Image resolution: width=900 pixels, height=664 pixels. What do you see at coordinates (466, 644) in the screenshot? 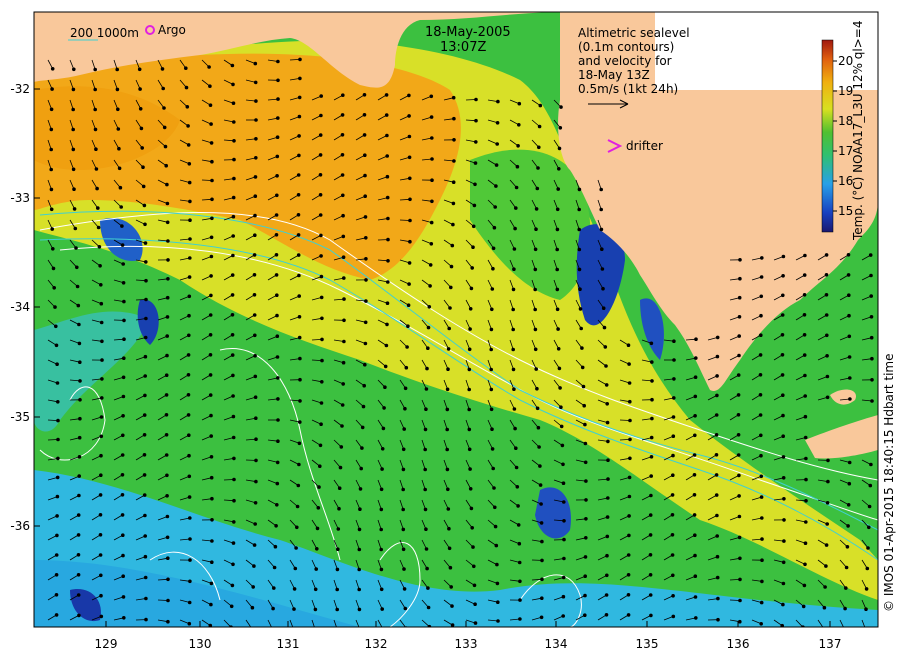
I see `x-tick-label: 133` at bounding box center [466, 644].